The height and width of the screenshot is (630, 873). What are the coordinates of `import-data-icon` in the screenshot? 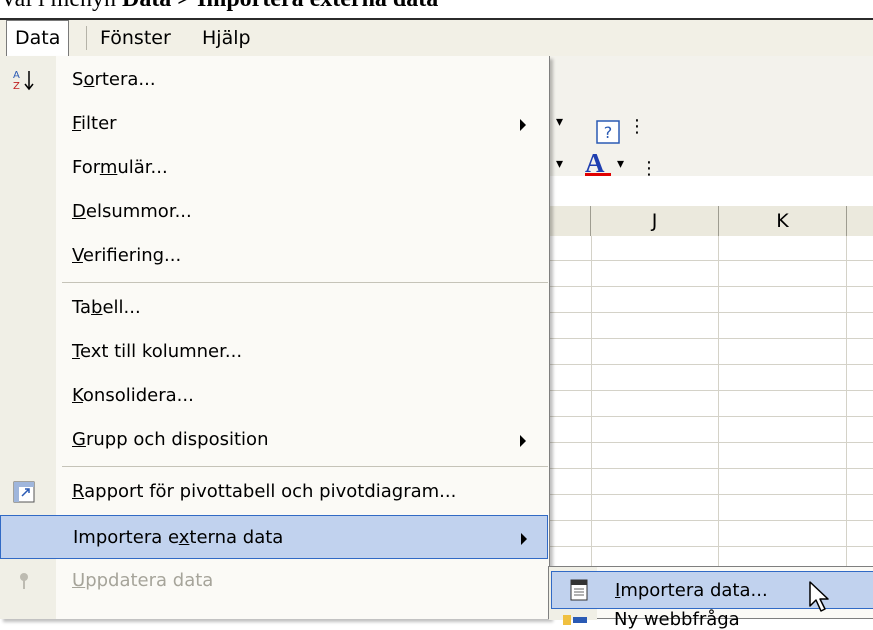 It's located at (579, 590).